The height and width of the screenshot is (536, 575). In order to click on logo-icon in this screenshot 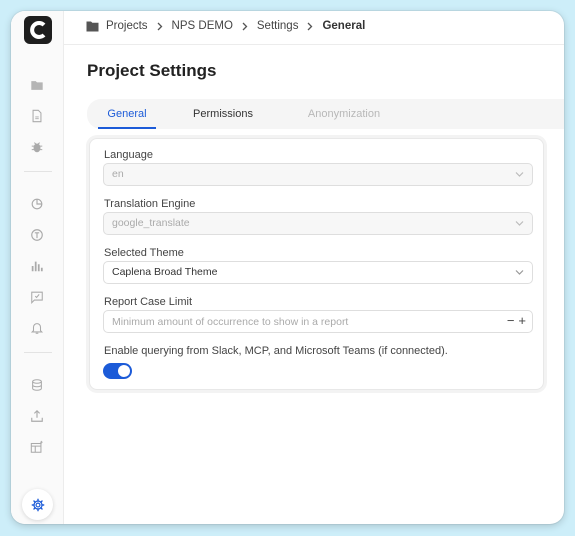, I will do `click(38, 30)`.